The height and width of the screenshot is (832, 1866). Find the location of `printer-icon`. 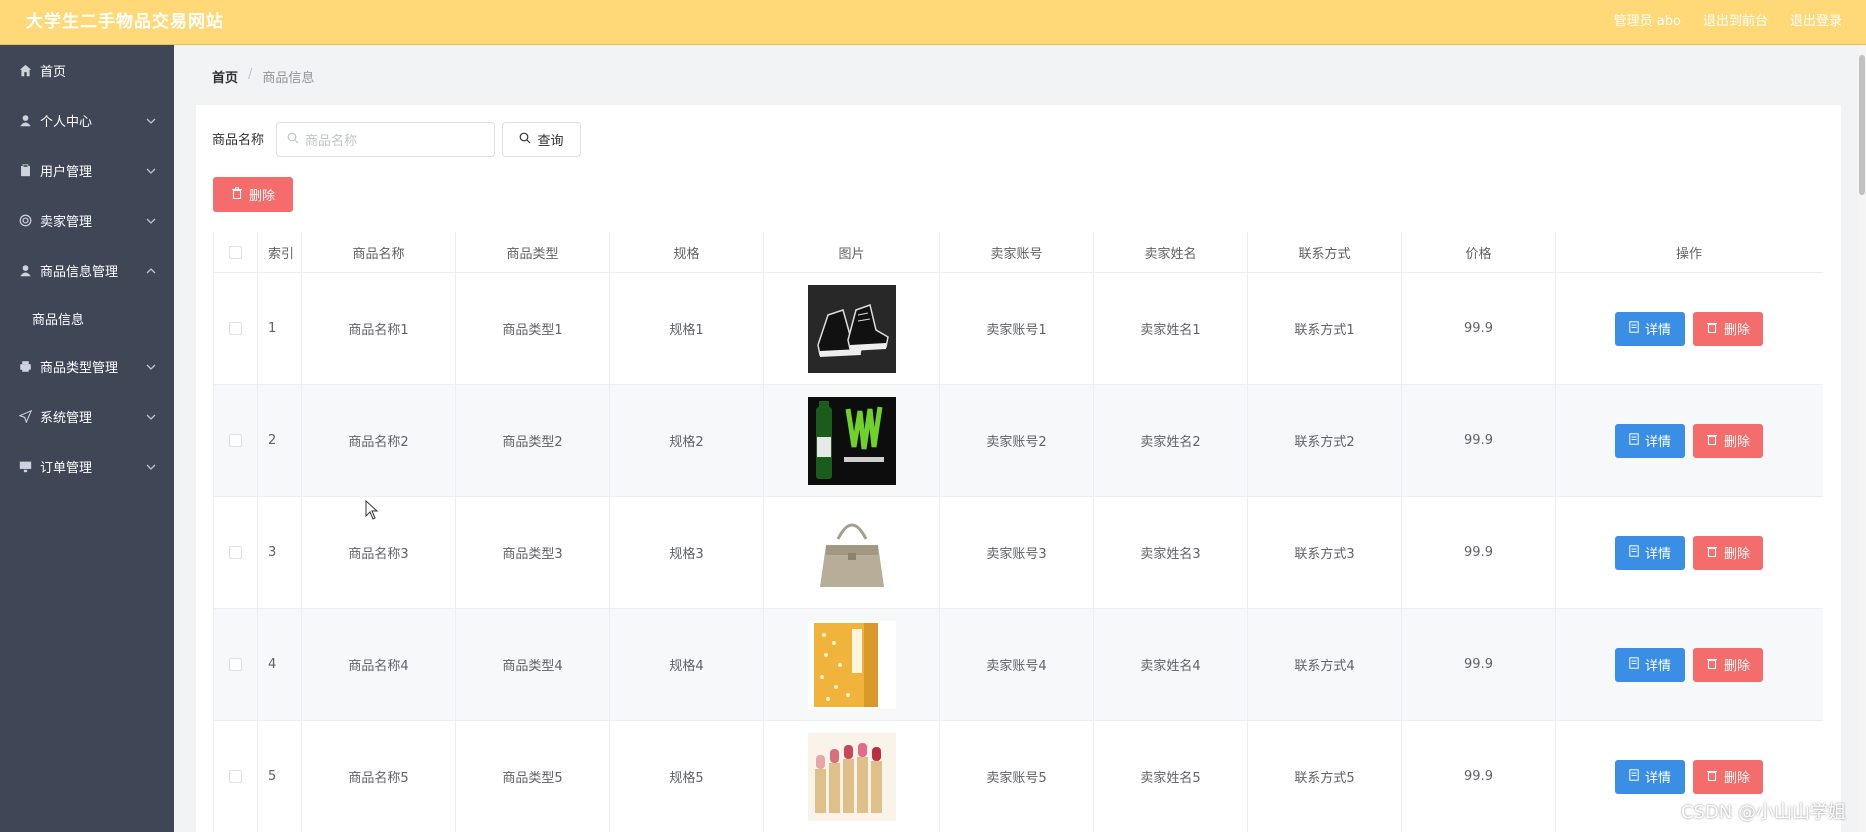

printer-icon is located at coordinates (25, 366).